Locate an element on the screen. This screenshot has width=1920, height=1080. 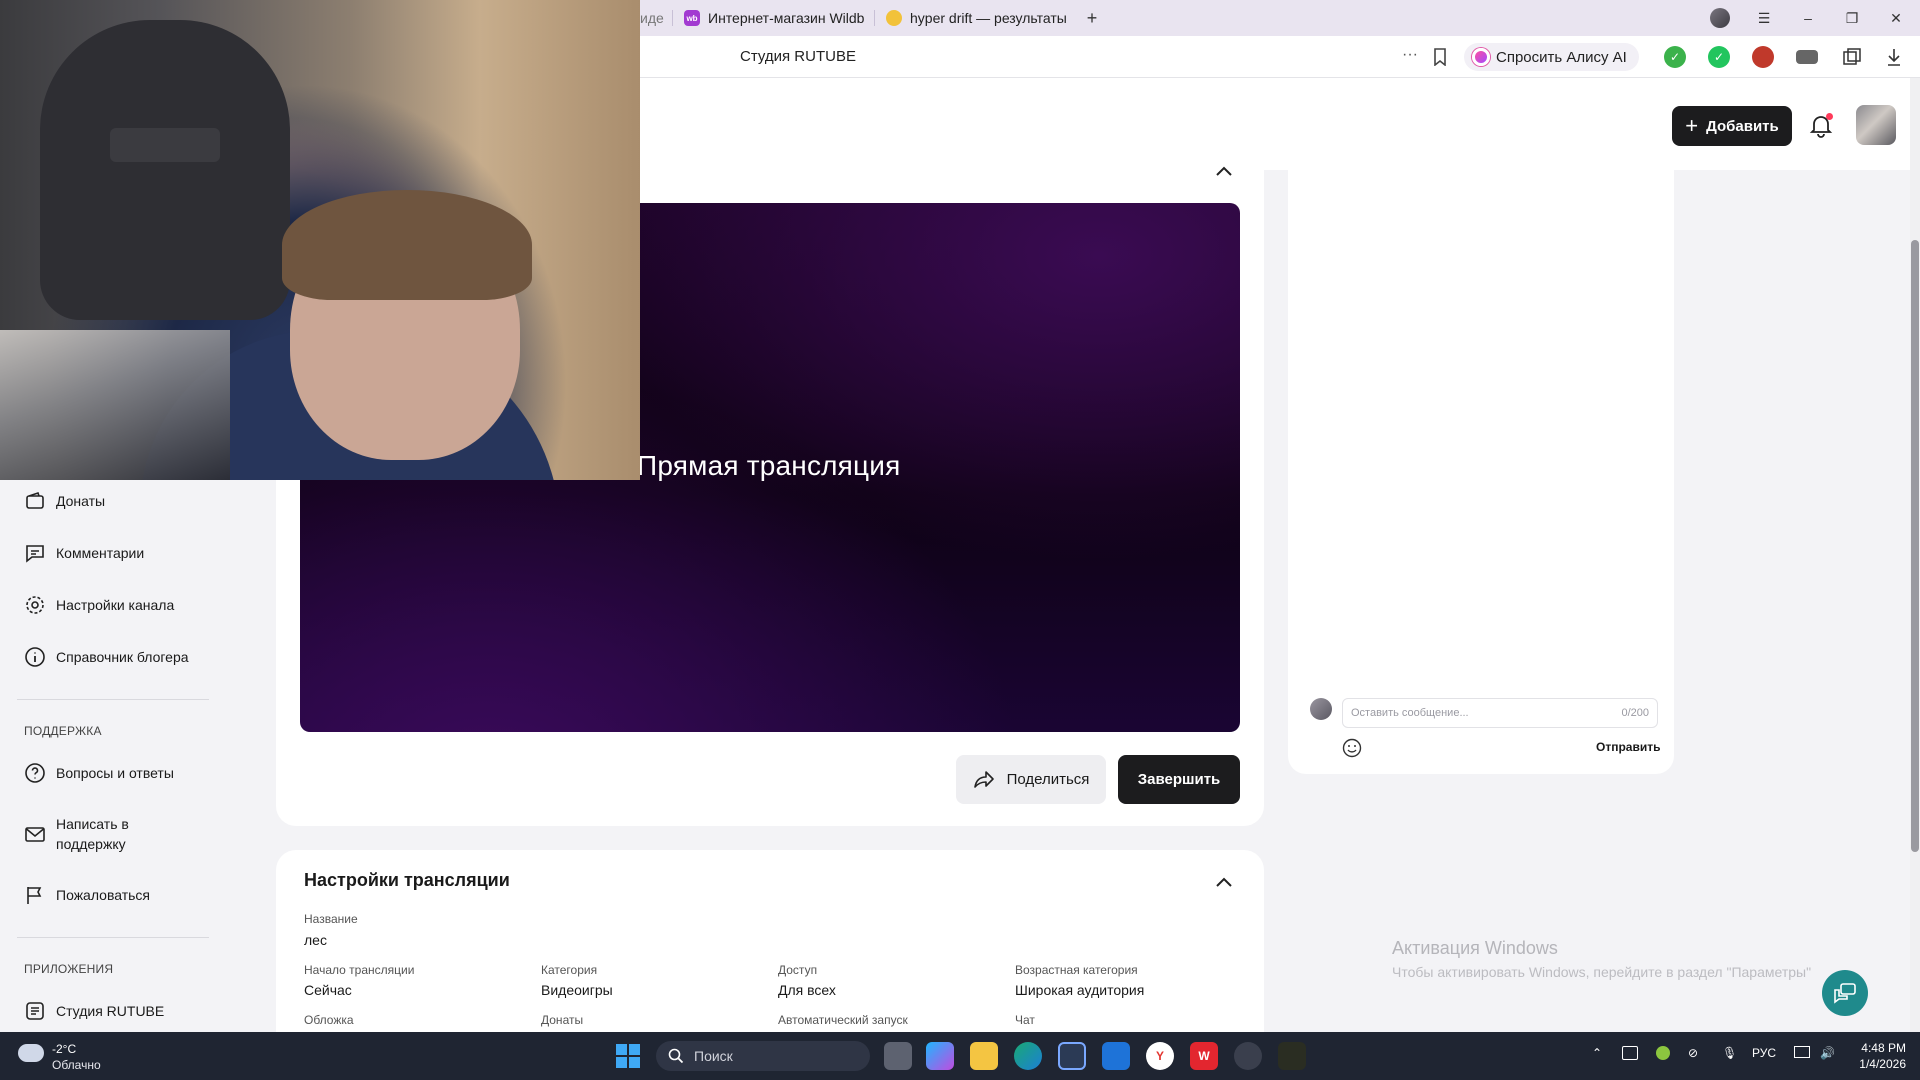
info-icon is located at coordinates (35, 657).